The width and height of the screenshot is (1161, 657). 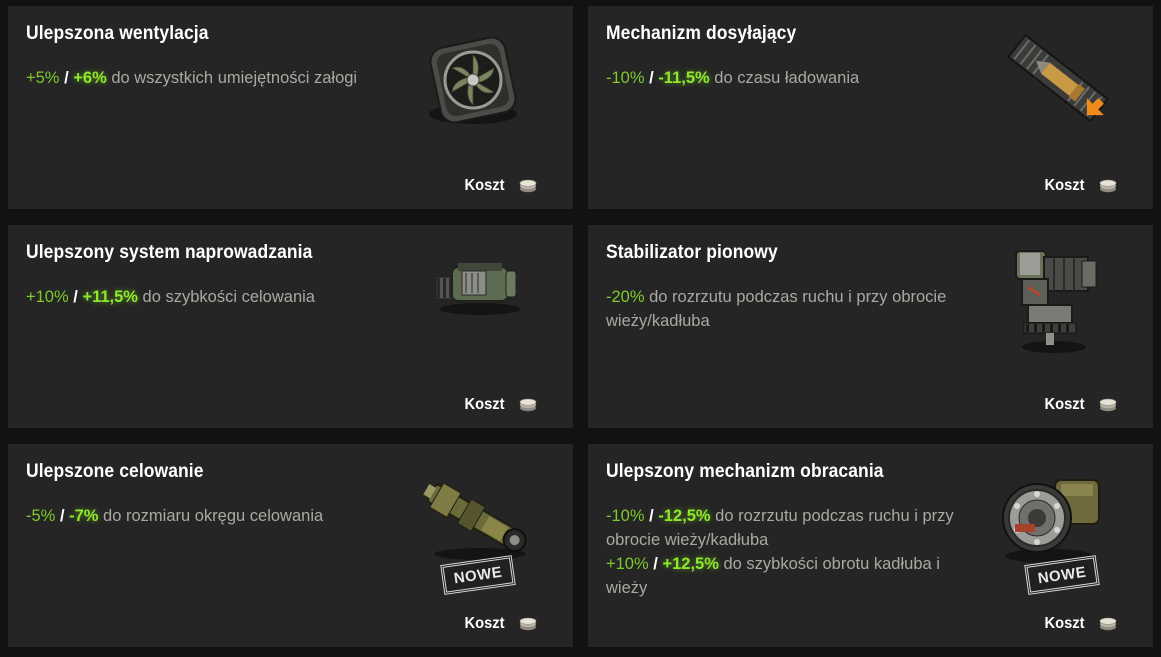 I want to click on bonus-description: do rozrzutu podczas ruchu i przy obrocie, so click(x=795, y=297).